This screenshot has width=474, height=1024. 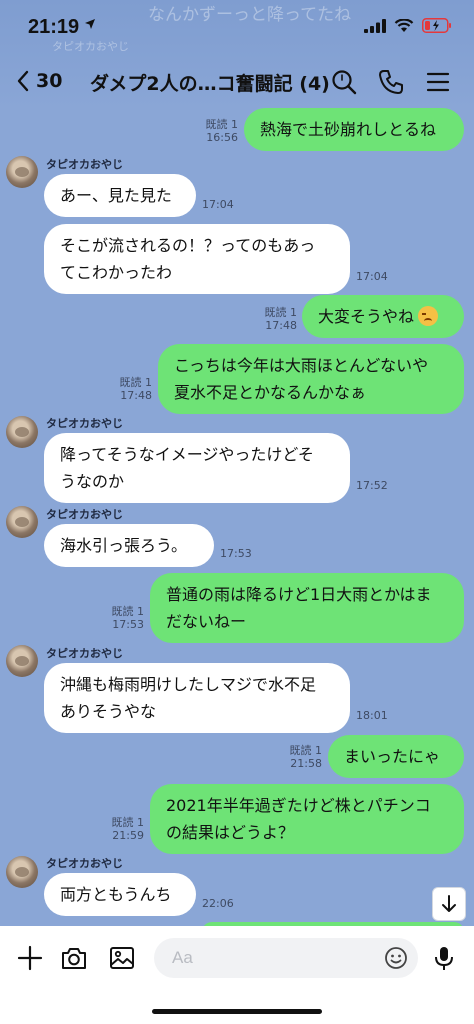 What do you see at coordinates (54, 27) in the screenshot?
I see `status-time: 21:19` at bounding box center [54, 27].